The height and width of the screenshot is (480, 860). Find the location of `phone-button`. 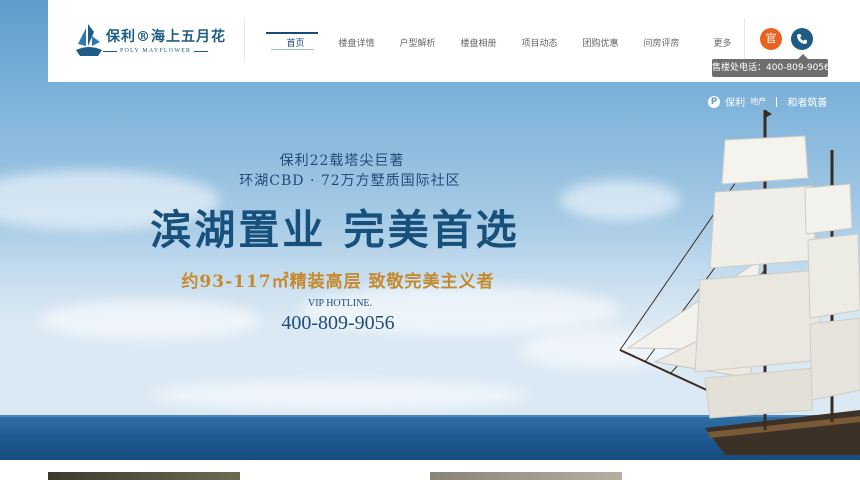

phone-button is located at coordinates (802, 39).